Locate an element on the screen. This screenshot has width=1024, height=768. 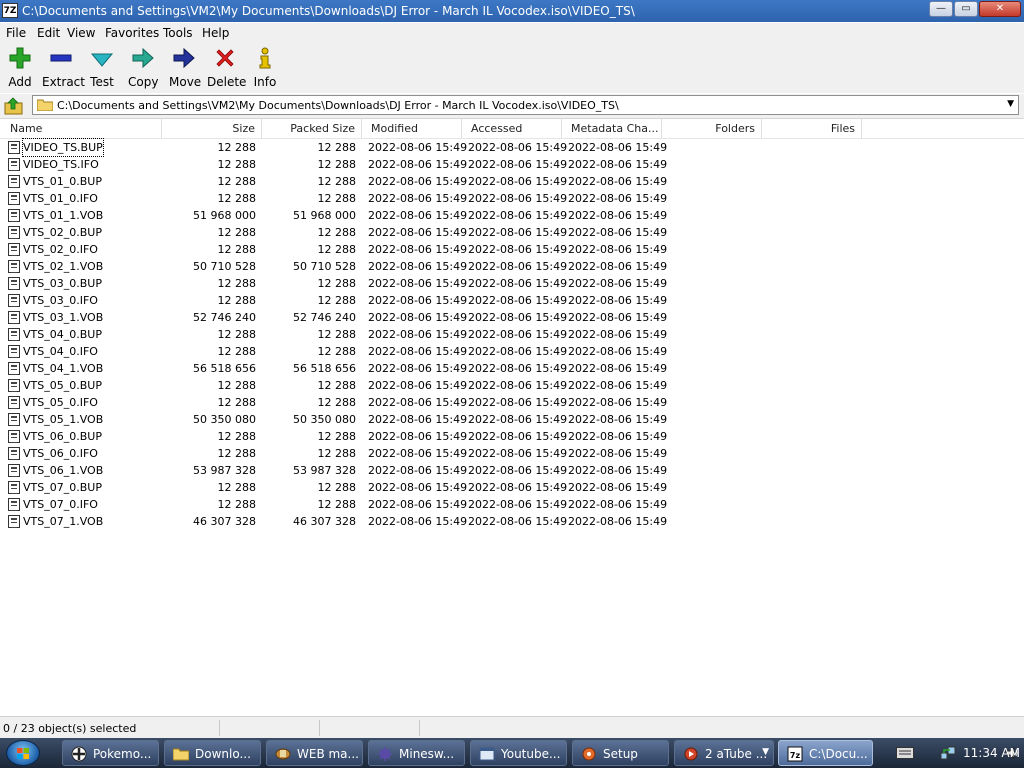
menu-favorites: Favorites is located at coordinates (132, 33).